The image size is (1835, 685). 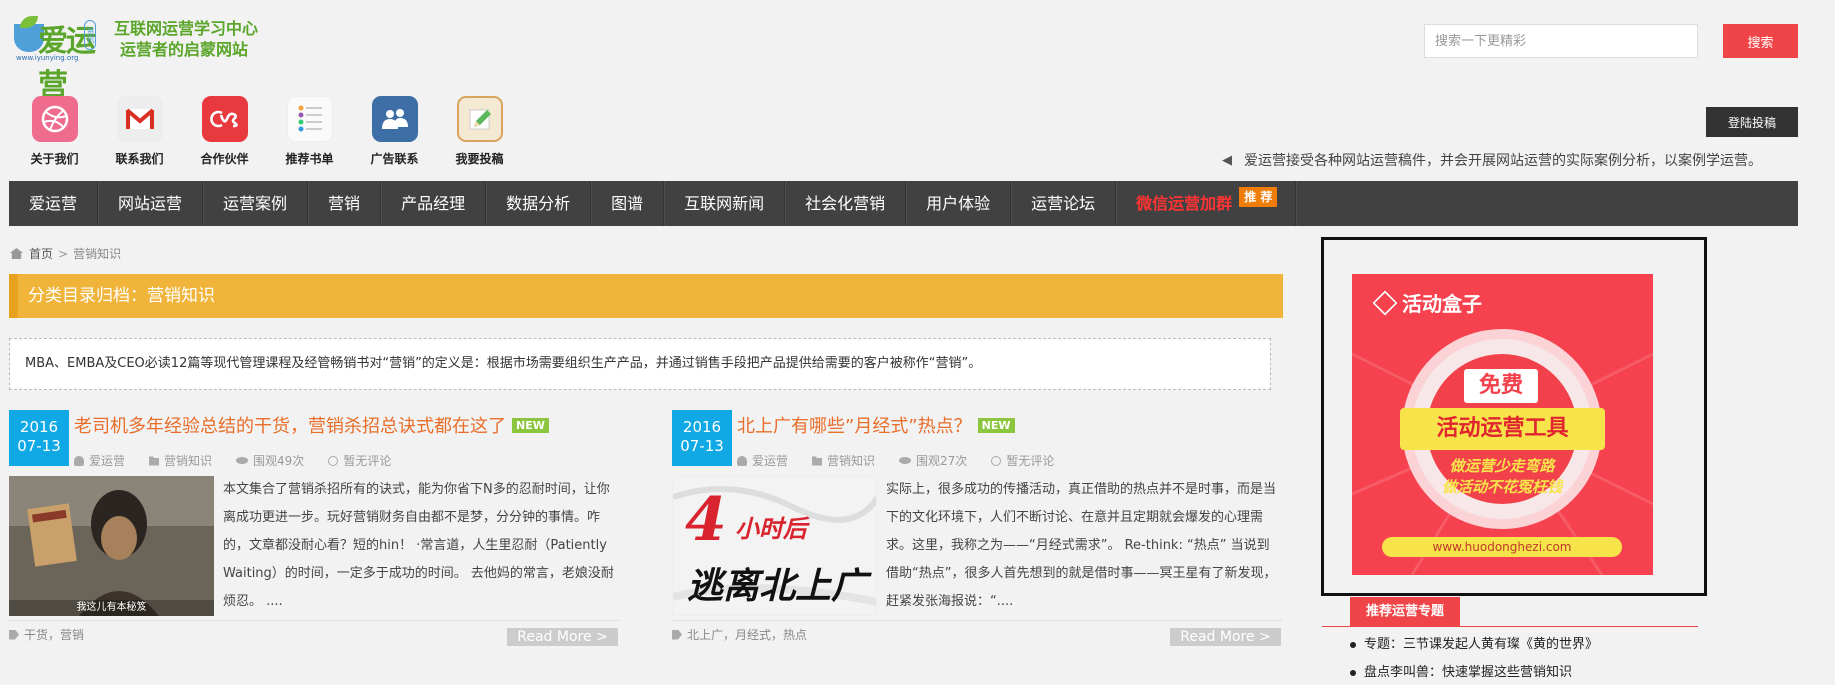 What do you see at coordinates (1064, 203) in the screenshot?
I see `nav-item-forum: 运营论坛` at bounding box center [1064, 203].